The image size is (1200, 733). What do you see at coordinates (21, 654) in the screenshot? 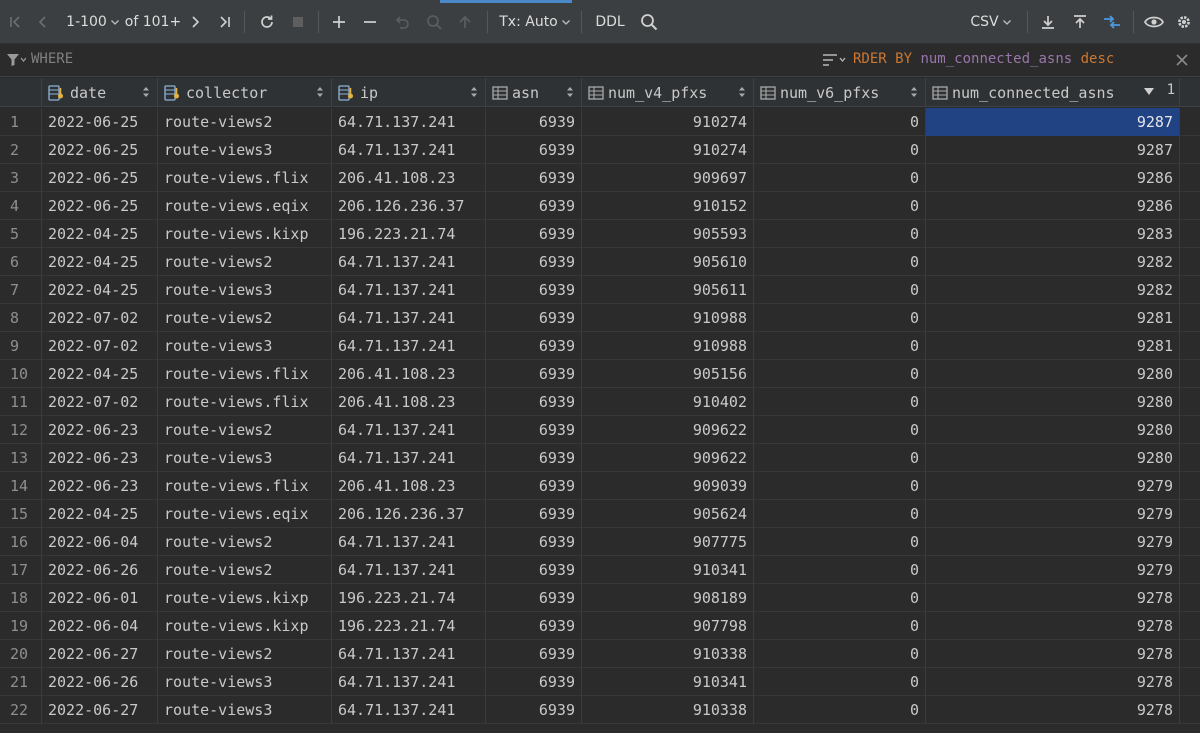
I see `row-number-cell: 20` at bounding box center [21, 654].